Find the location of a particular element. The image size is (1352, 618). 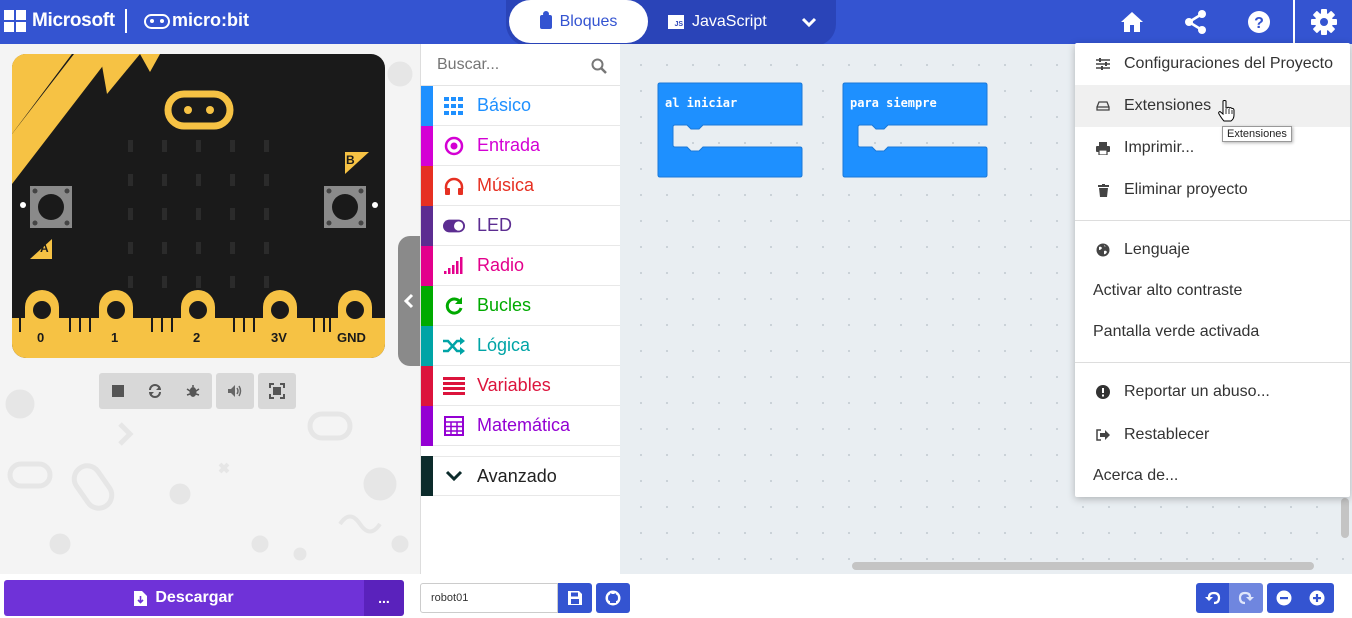

share-icon is located at coordinates (1196, 22).